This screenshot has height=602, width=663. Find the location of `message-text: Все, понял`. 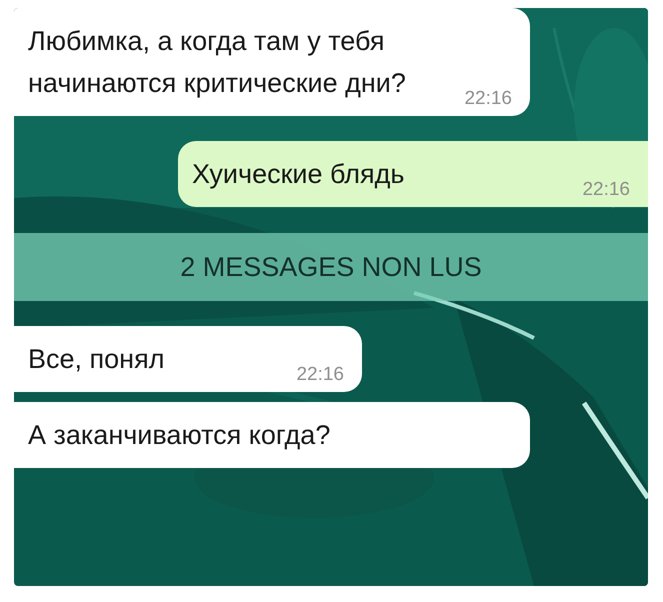

message-text: Все, понял is located at coordinates (97, 359).